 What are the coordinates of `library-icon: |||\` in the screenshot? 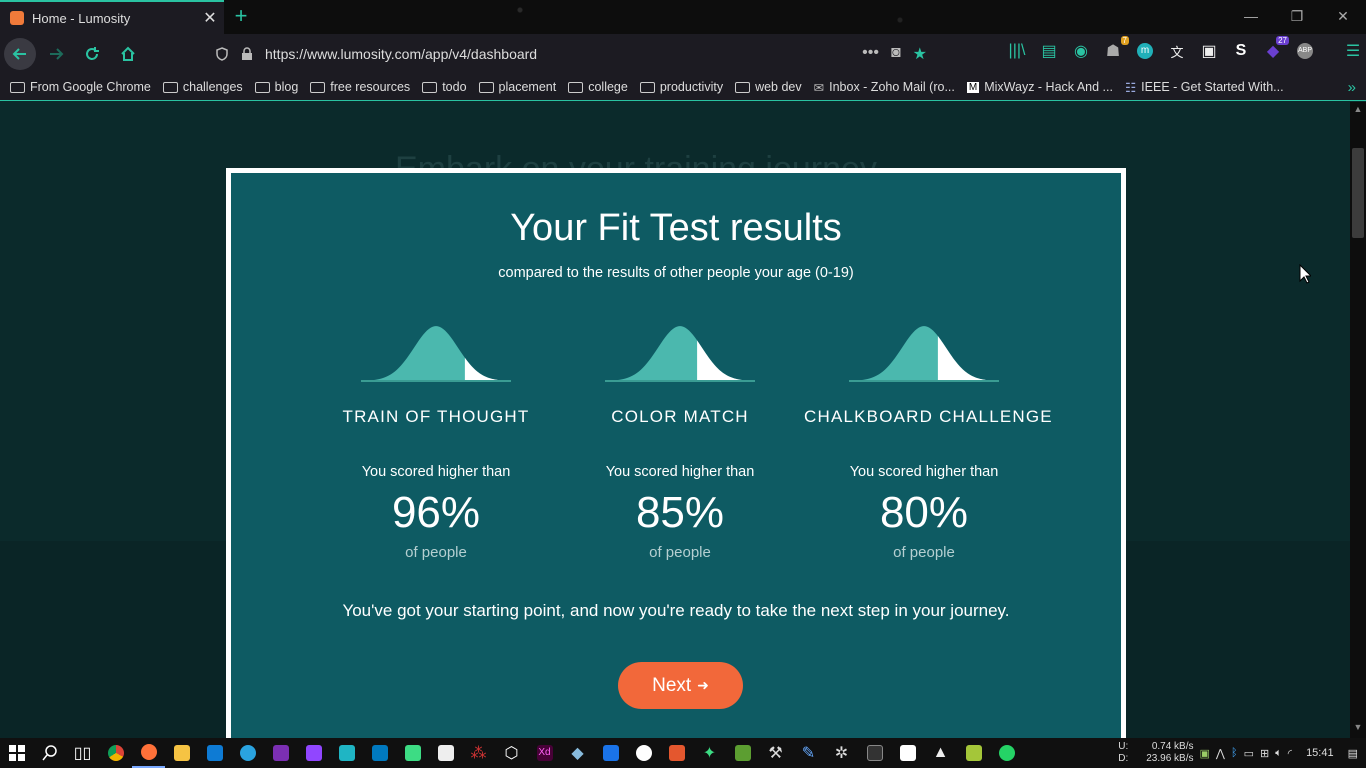 It's located at (1017, 51).